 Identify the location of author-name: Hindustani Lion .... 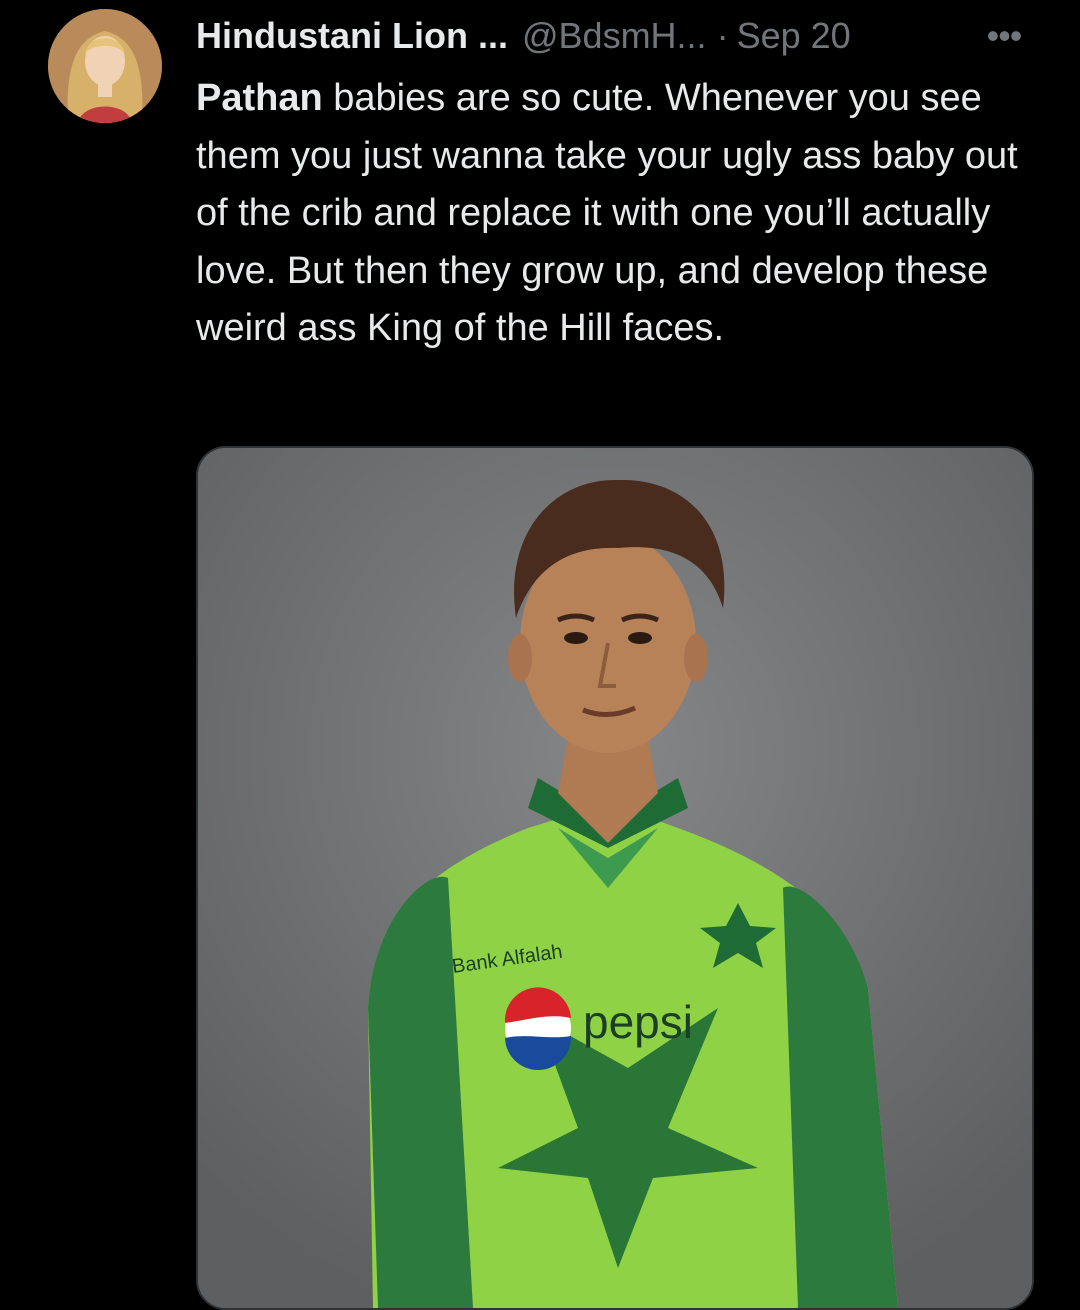
(352, 36).